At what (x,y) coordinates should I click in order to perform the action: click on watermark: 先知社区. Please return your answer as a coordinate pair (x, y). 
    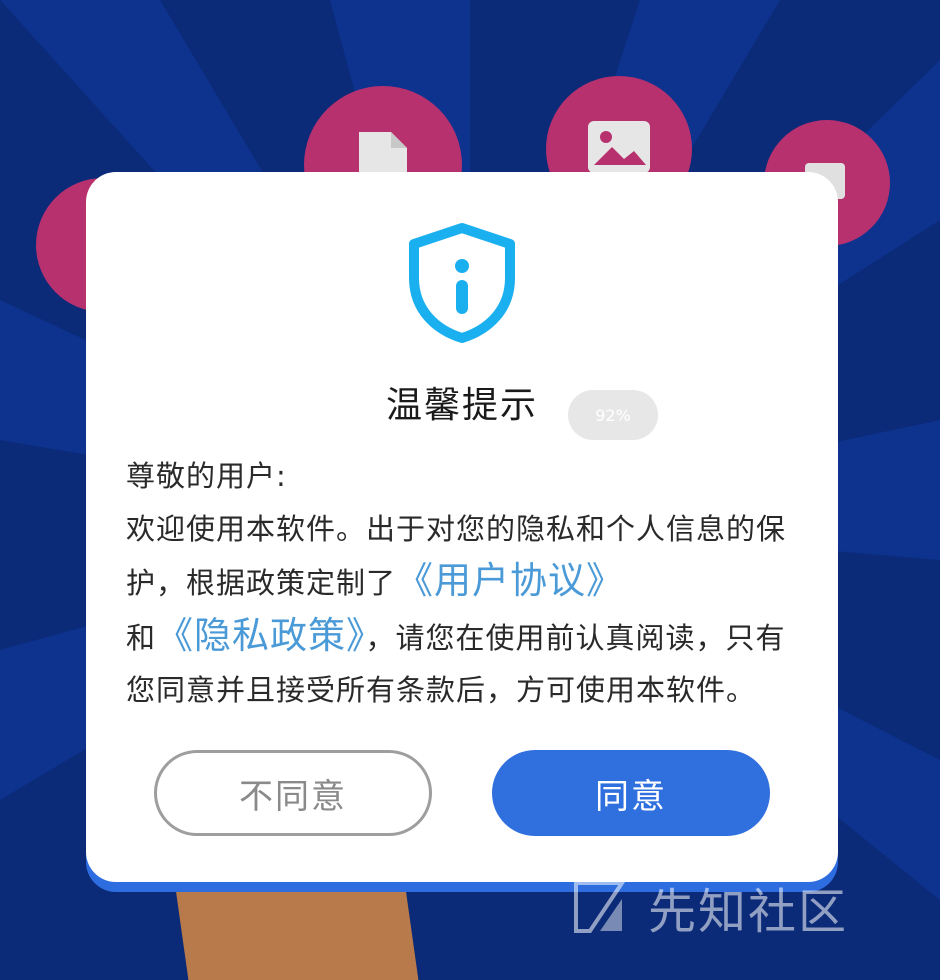
    Looking at the image, I should click on (709, 907).